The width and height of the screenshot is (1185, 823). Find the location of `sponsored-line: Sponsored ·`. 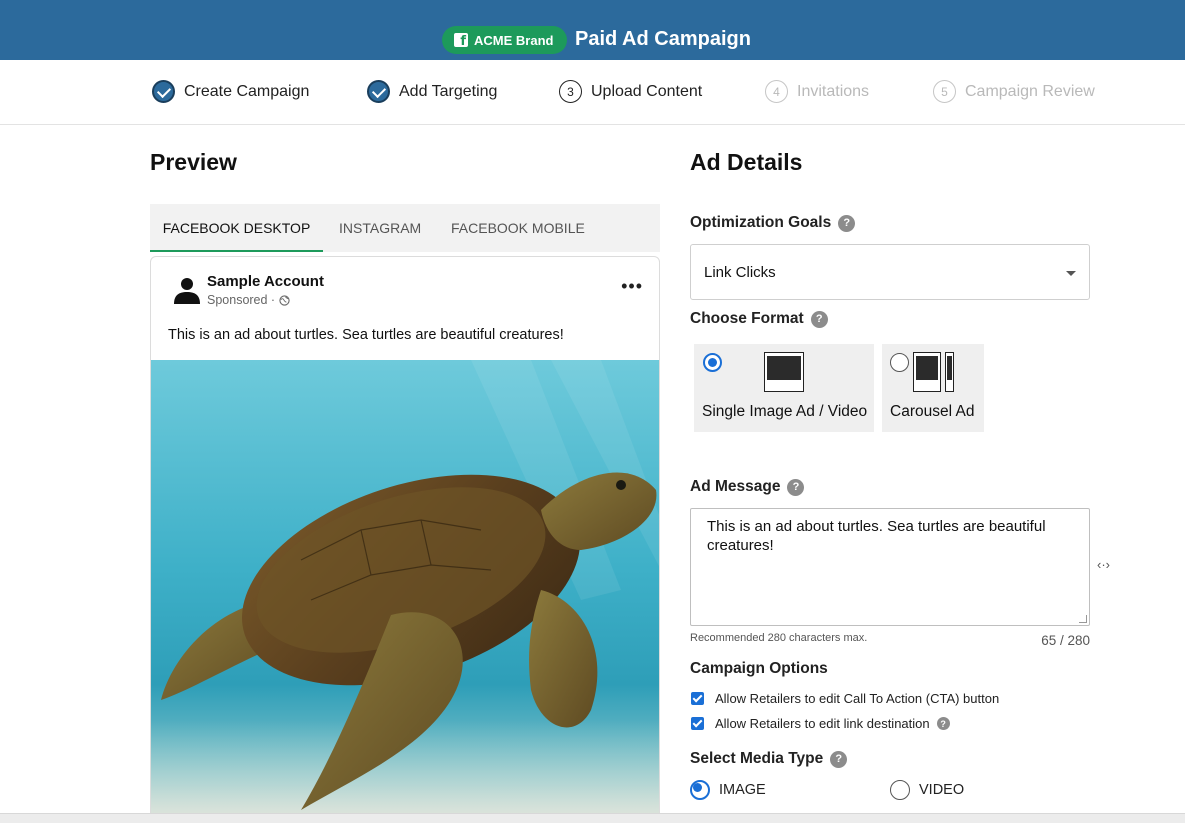

sponsored-line: Sponsored · is located at coordinates (248, 300).